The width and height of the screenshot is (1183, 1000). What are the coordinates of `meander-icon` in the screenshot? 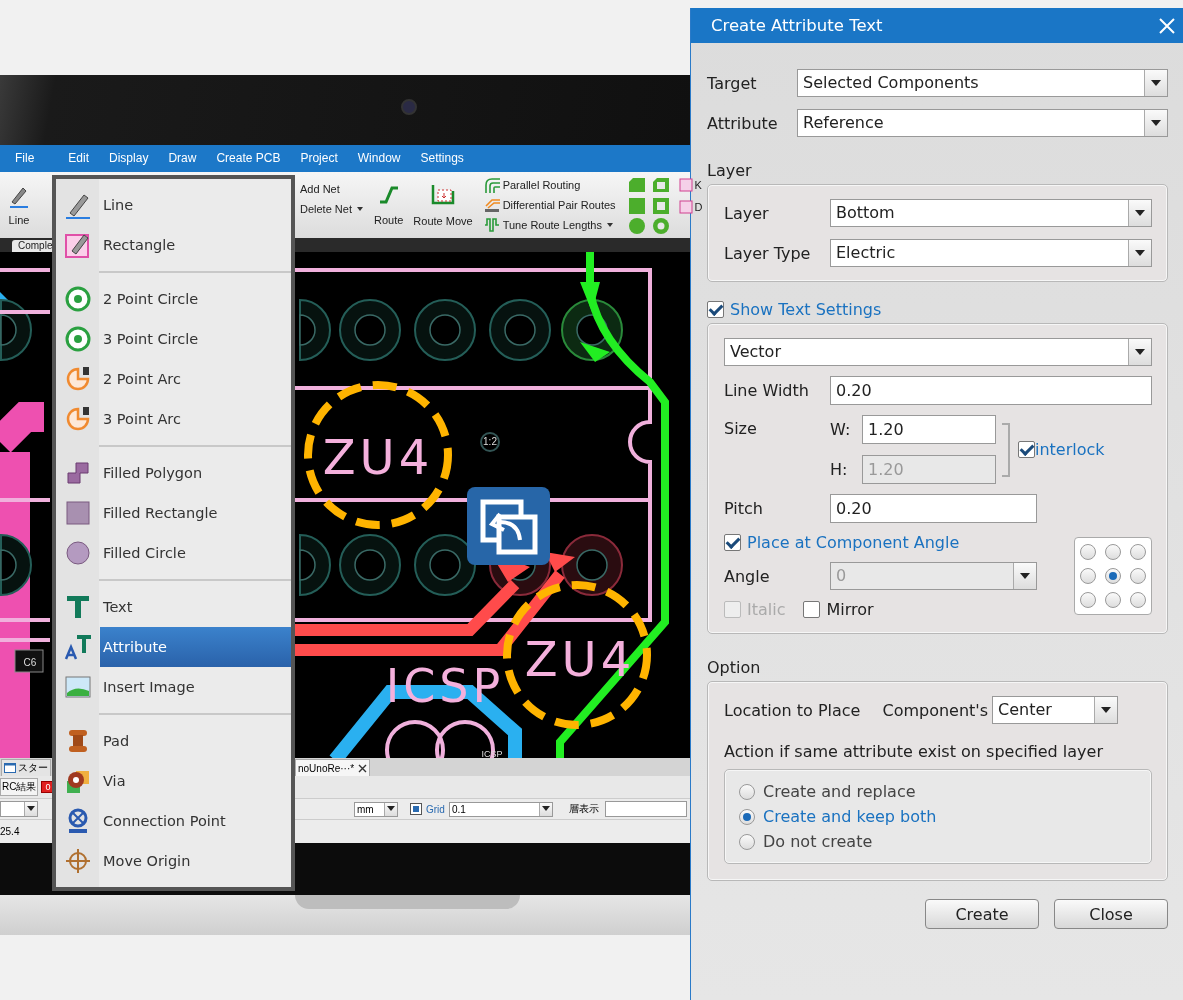 It's located at (491, 224).